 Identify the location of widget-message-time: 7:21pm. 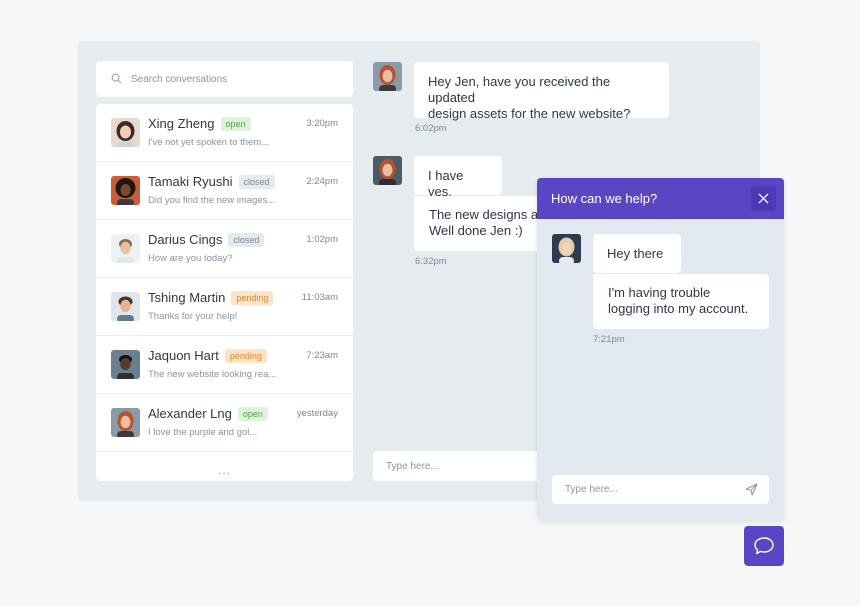
(609, 339).